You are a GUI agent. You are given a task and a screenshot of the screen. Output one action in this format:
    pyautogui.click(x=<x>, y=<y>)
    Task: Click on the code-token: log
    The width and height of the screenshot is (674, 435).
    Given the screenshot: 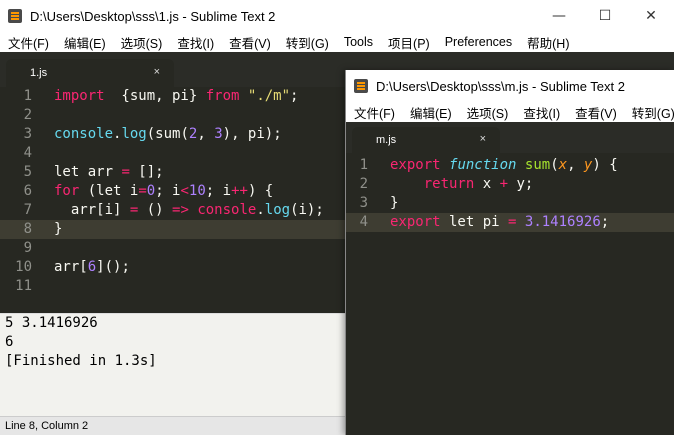 What is the action you would take?
    pyautogui.click(x=277, y=210)
    